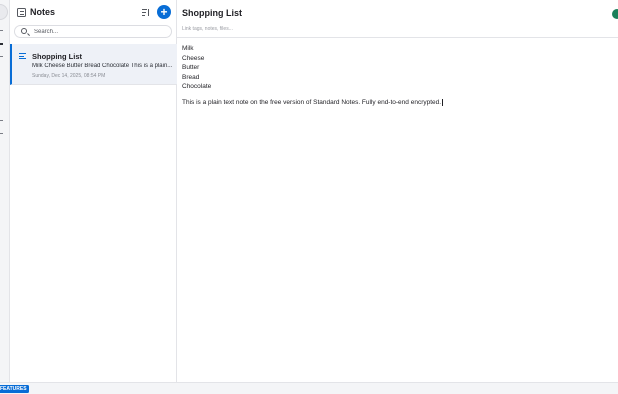 The width and height of the screenshot is (618, 394). Describe the element at coordinates (282, 28) in the screenshot. I see `link-tags-input` at that location.